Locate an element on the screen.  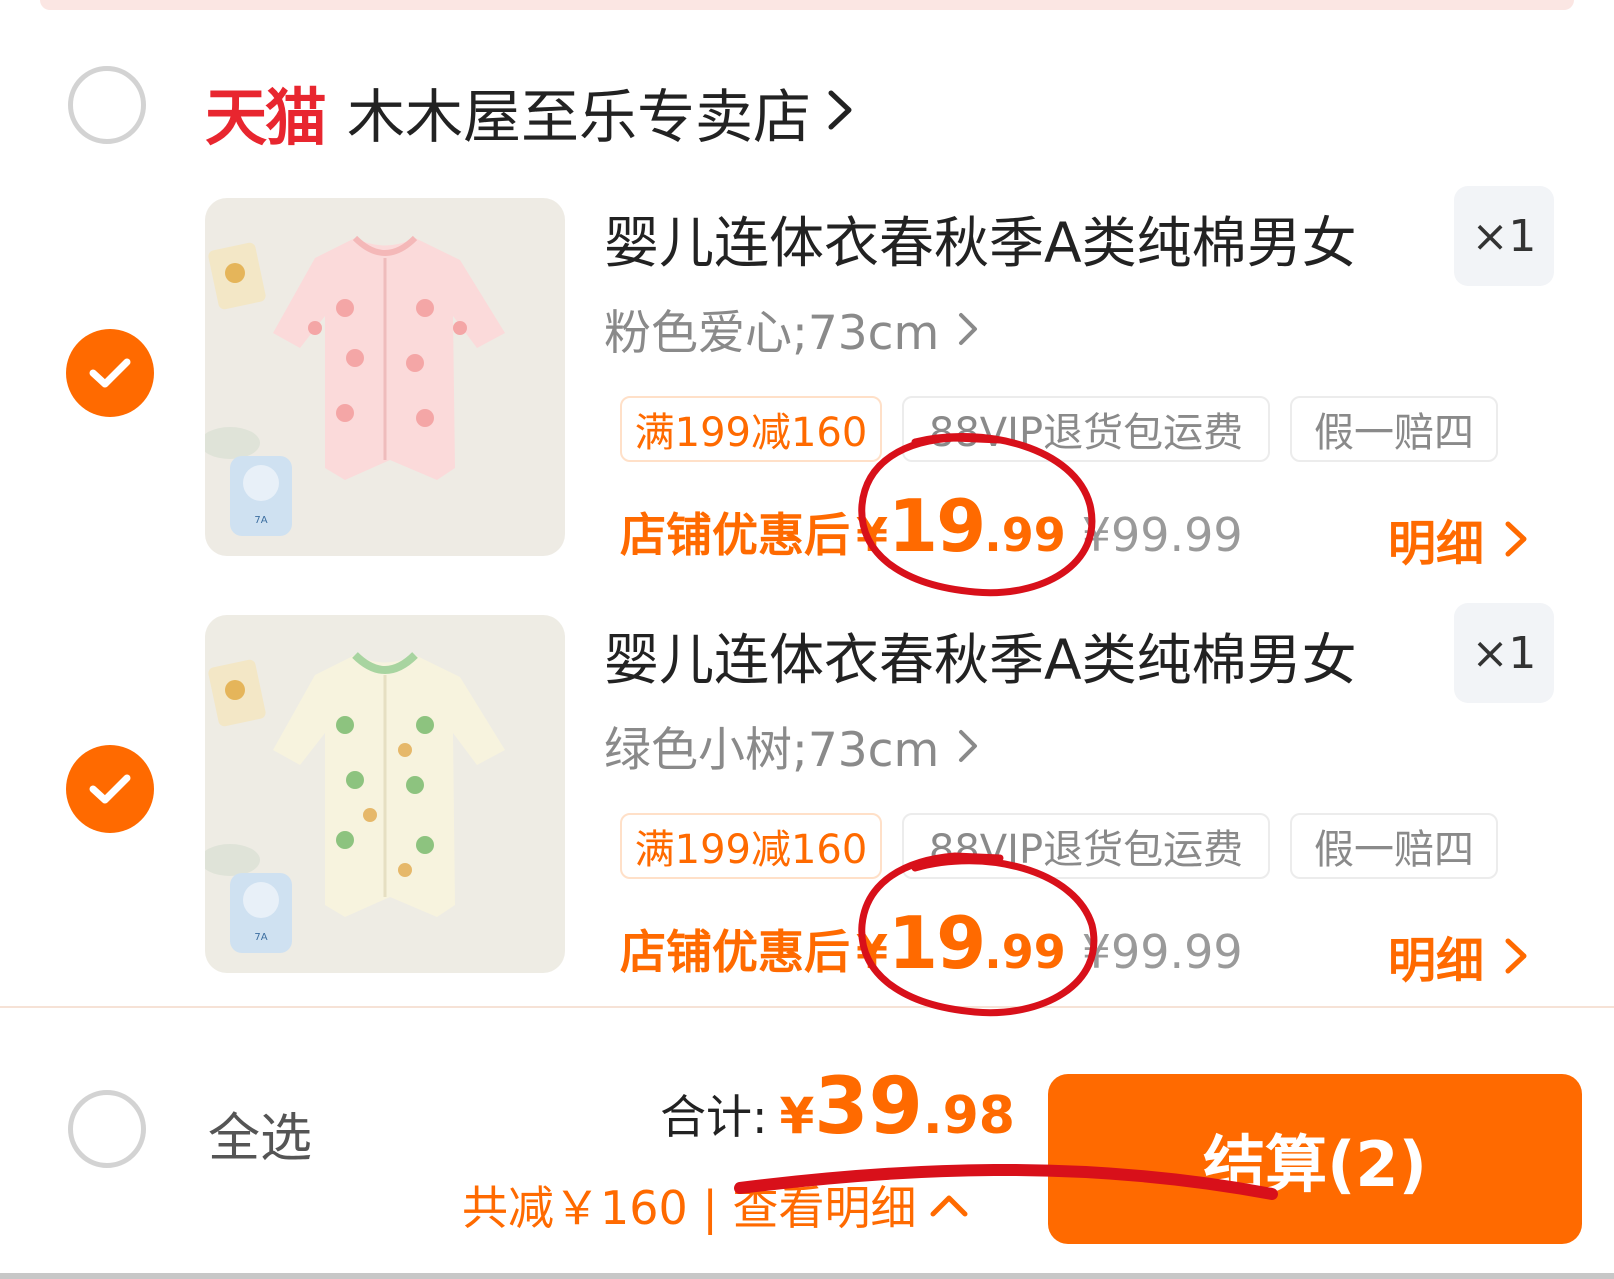
item-1-image: 7A is located at coordinates (385, 377).